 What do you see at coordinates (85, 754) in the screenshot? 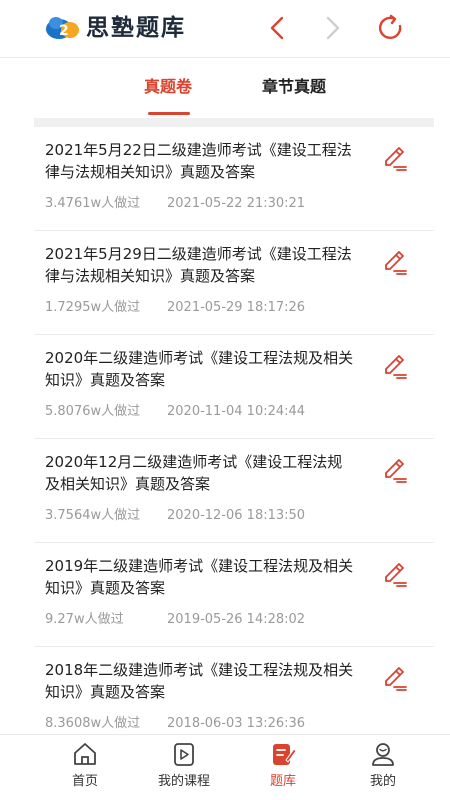
I see `home-icon` at bounding box center [85, 754].